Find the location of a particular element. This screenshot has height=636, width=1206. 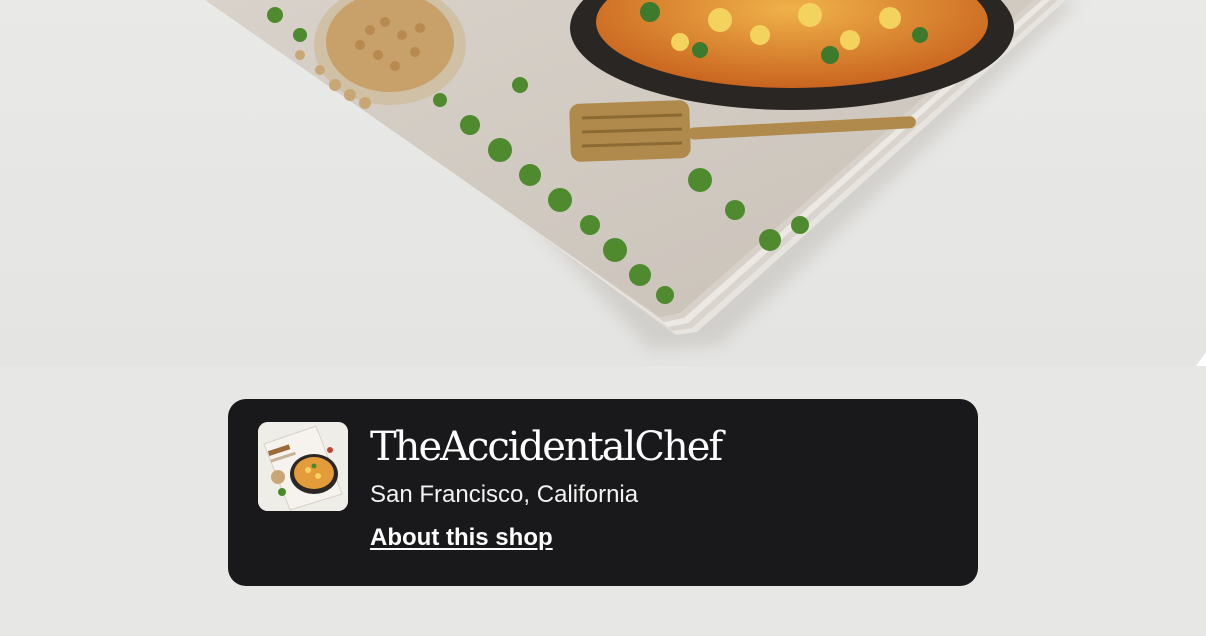

shop-location: San Francisco, California is located at coordinates (504, 494).